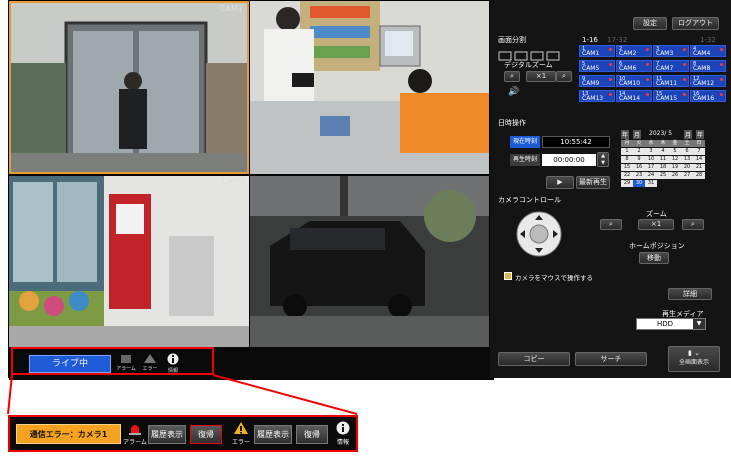  What do you see at coordinates (241, 428) in the screenshot?
I see `warning-icon` at bounding box center [241, 428].